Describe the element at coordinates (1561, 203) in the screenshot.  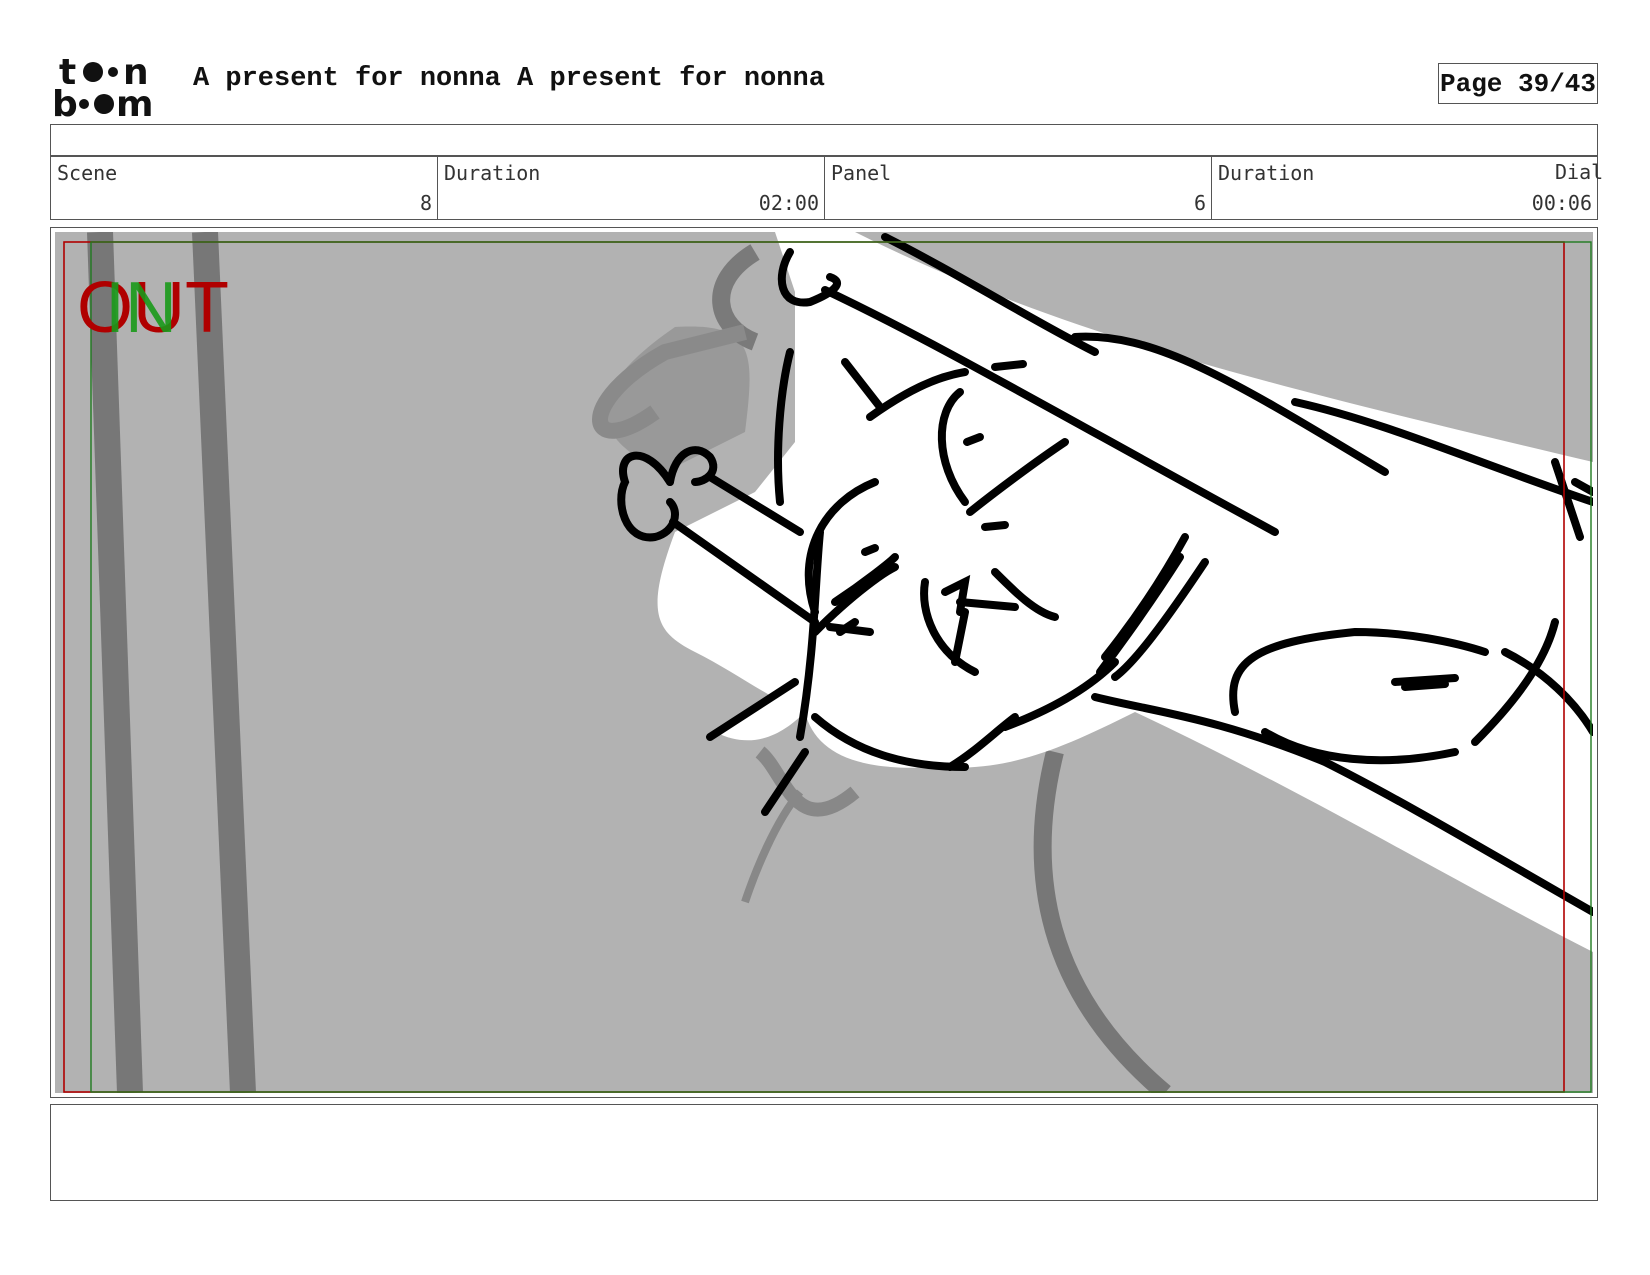
I see `panel-duration-value: 00:06` at that location.